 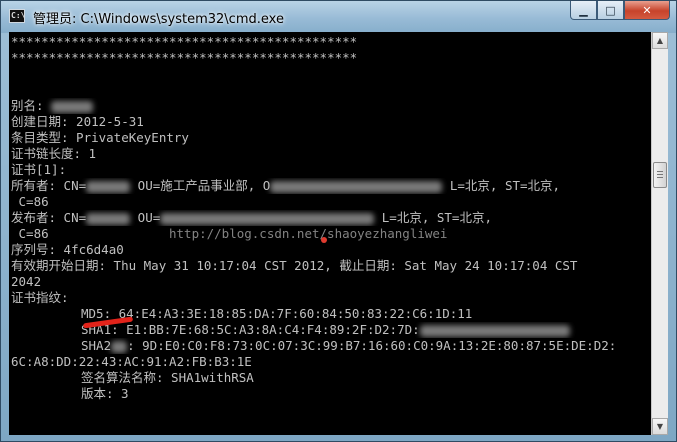 I want to click on console-line-sig-alg: 签名算法名称: SHA1withRSA, so click(x=167, y=377).